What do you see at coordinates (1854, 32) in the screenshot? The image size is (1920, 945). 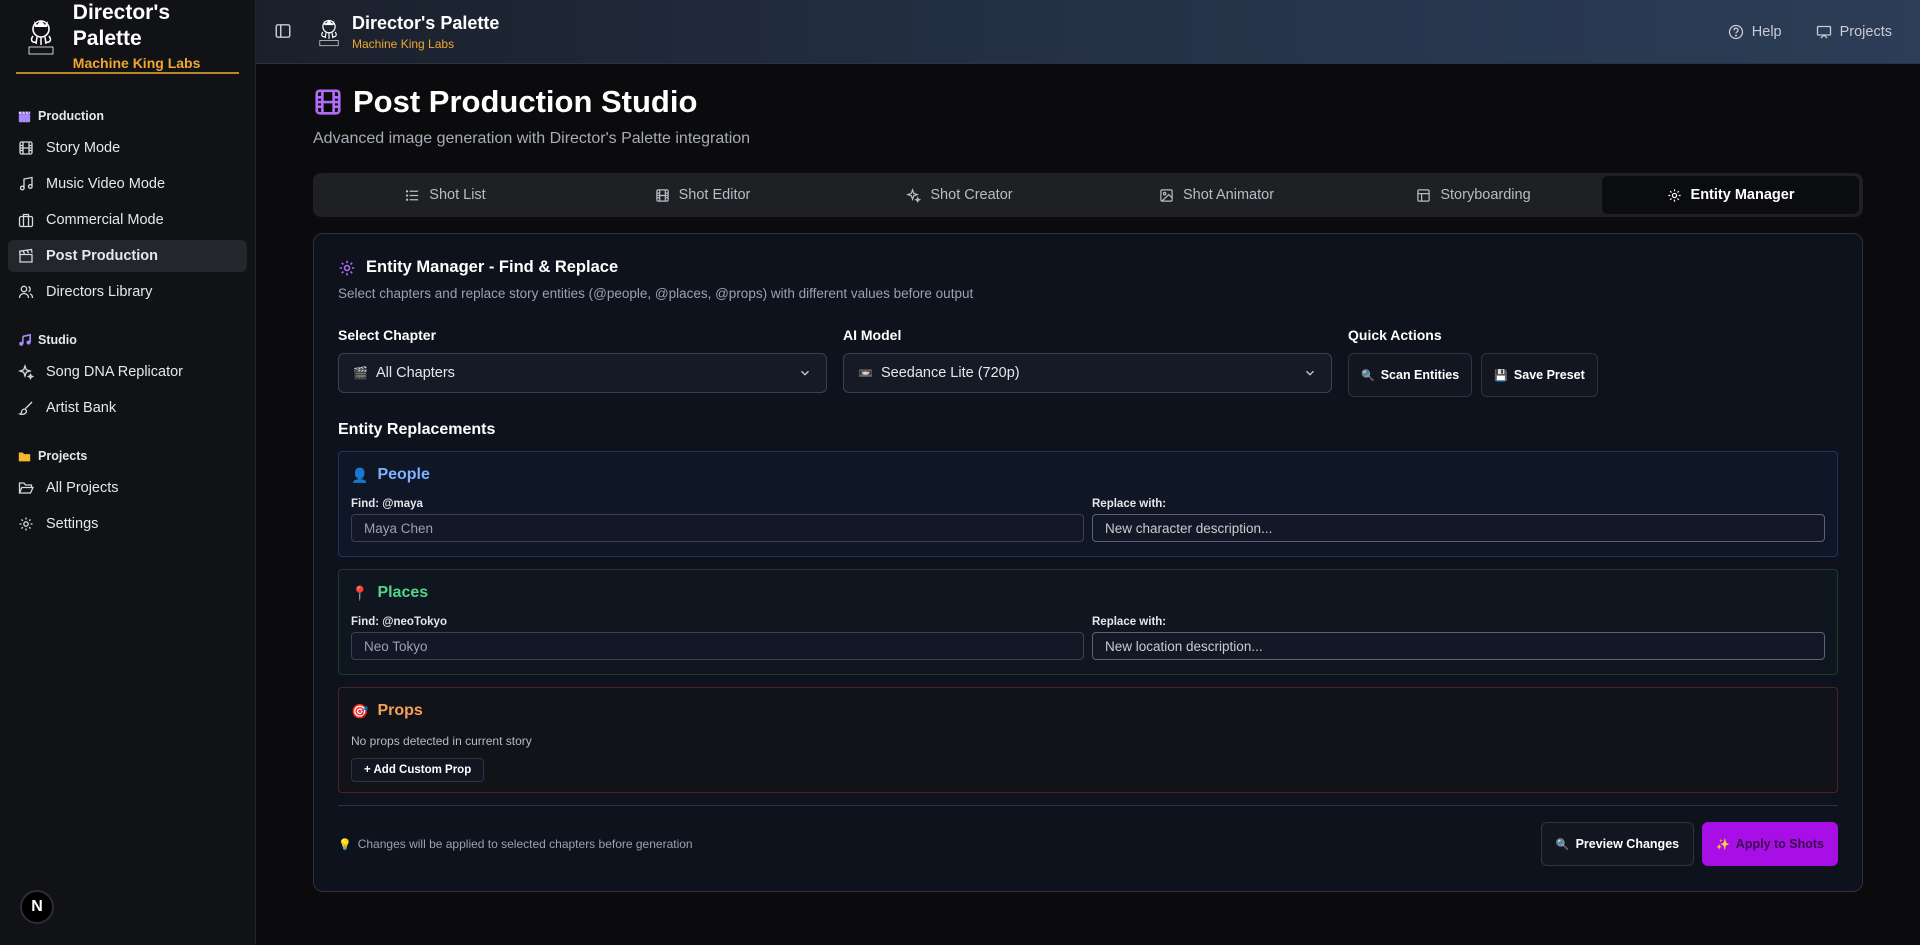 I see `projects-link: Projects` at bounding box center [1854, 32].